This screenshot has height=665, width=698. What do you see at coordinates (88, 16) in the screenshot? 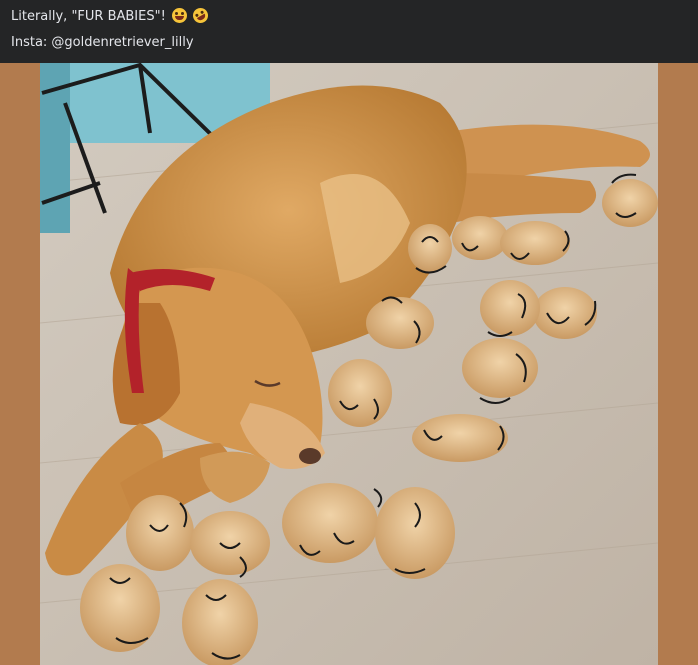
I see `caption-text: Literally, "FUR BABIES"!` at bounding box center [88, 16].